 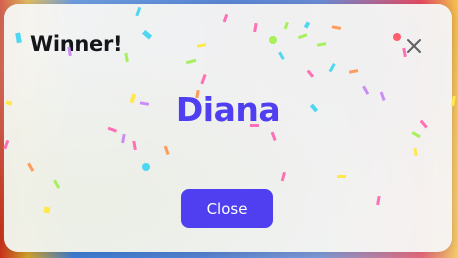 I want to click on close-dialog-button, so click(x=414, y=46).